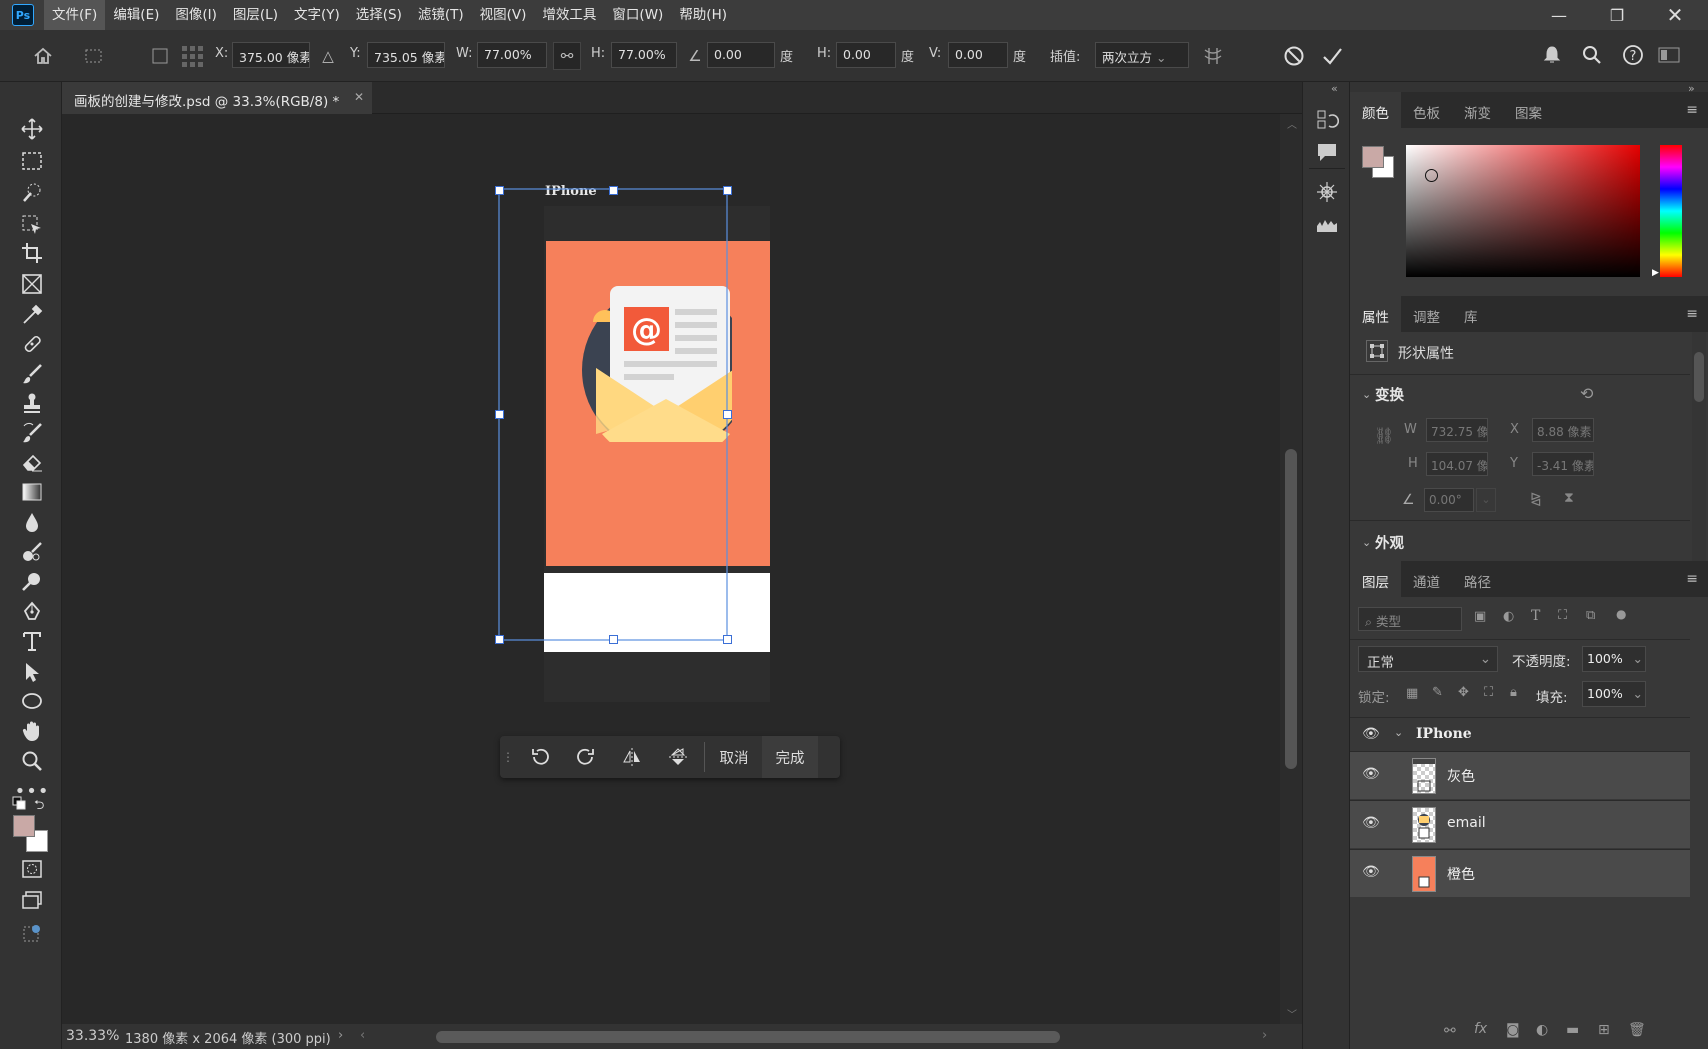  I want to click on link-layers-icon: ⚯, so click(1450, 1031).